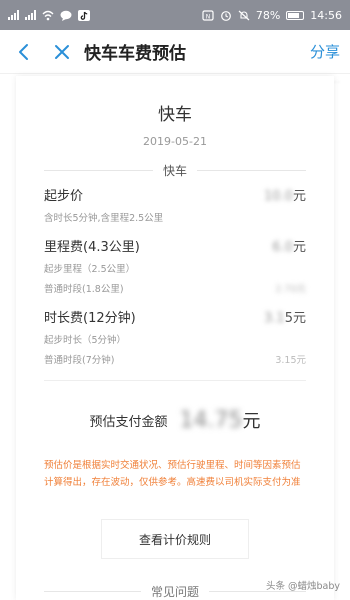  I want to click on mileage-normal-label: 普通时段(1.8公里), so click(84, 289).